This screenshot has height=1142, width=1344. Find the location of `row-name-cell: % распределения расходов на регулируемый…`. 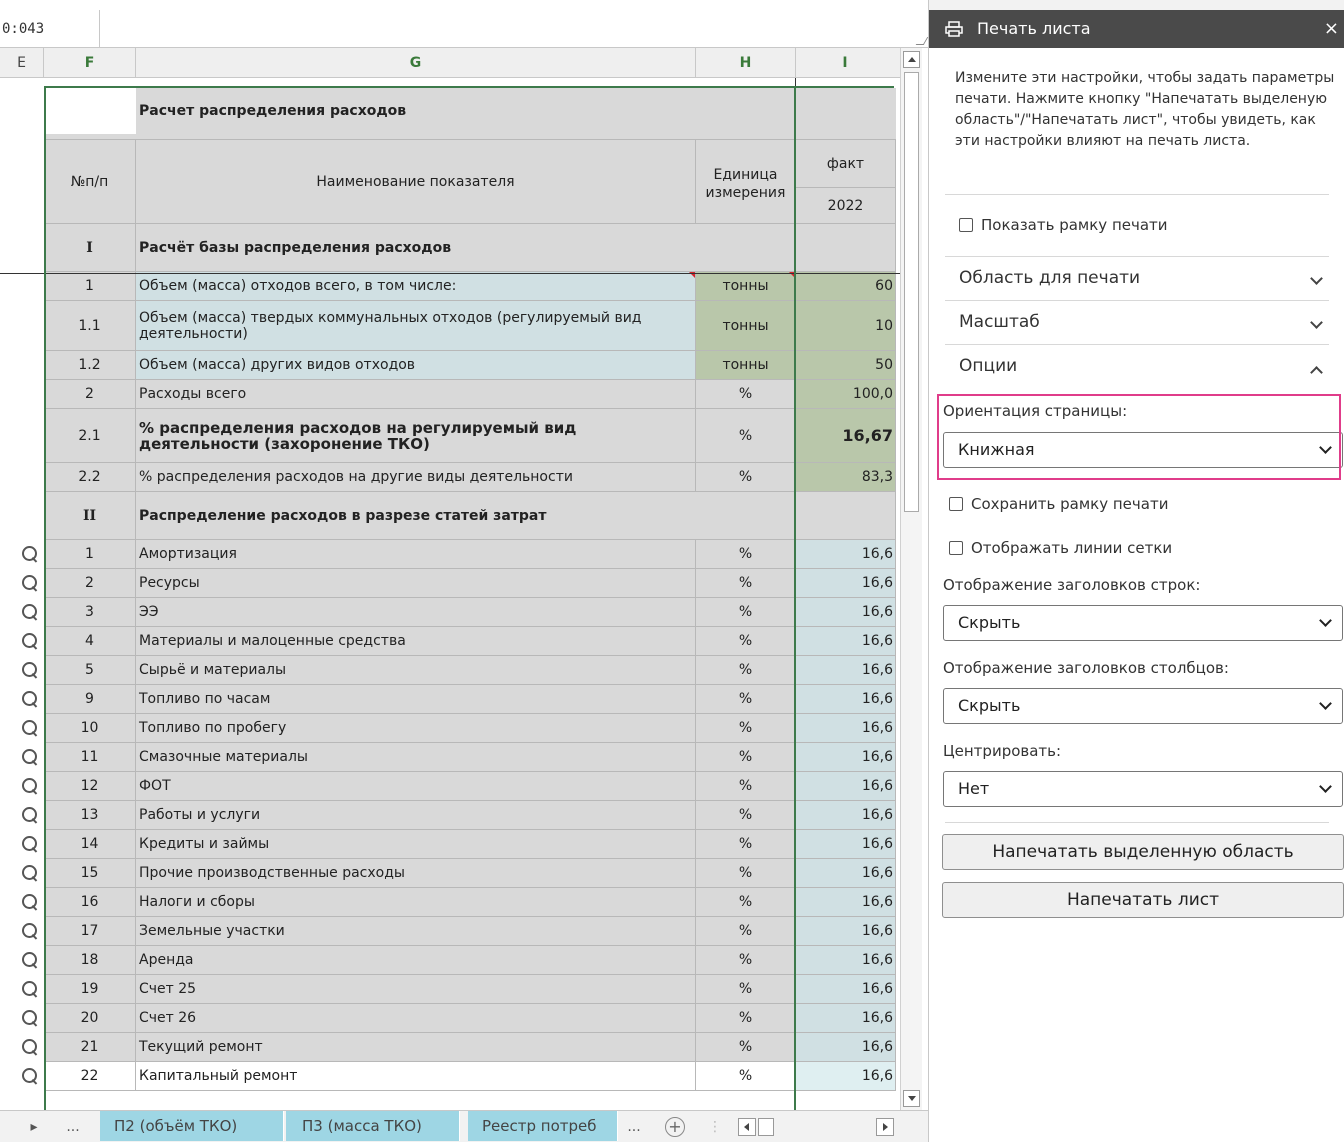

row-name-cell: % распределения расходов на регулируемый… is located at coordinates (416, 436).